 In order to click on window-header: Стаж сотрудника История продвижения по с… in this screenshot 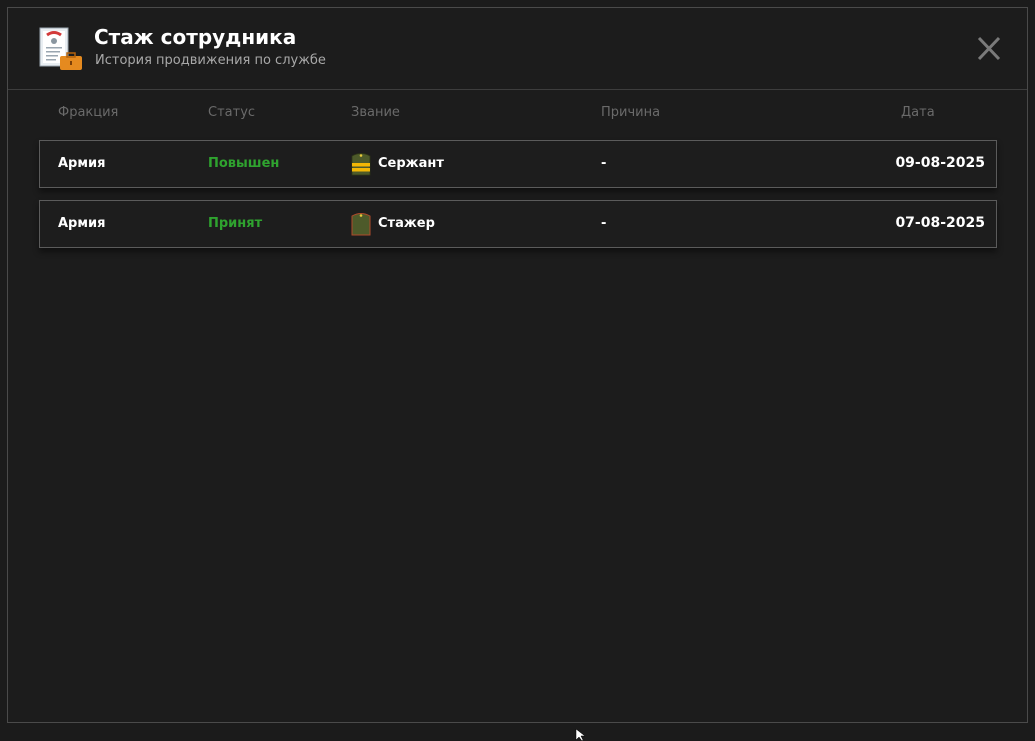, I will do `click(517, 49)`.